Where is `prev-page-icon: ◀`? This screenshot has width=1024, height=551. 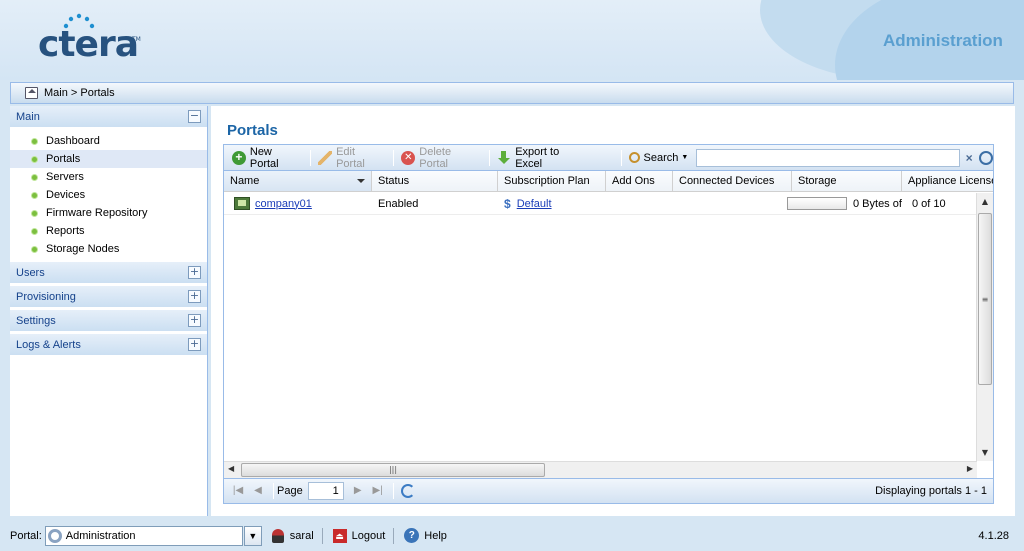
prev-page-icon: ◀ is located at coordinates (258, 491).